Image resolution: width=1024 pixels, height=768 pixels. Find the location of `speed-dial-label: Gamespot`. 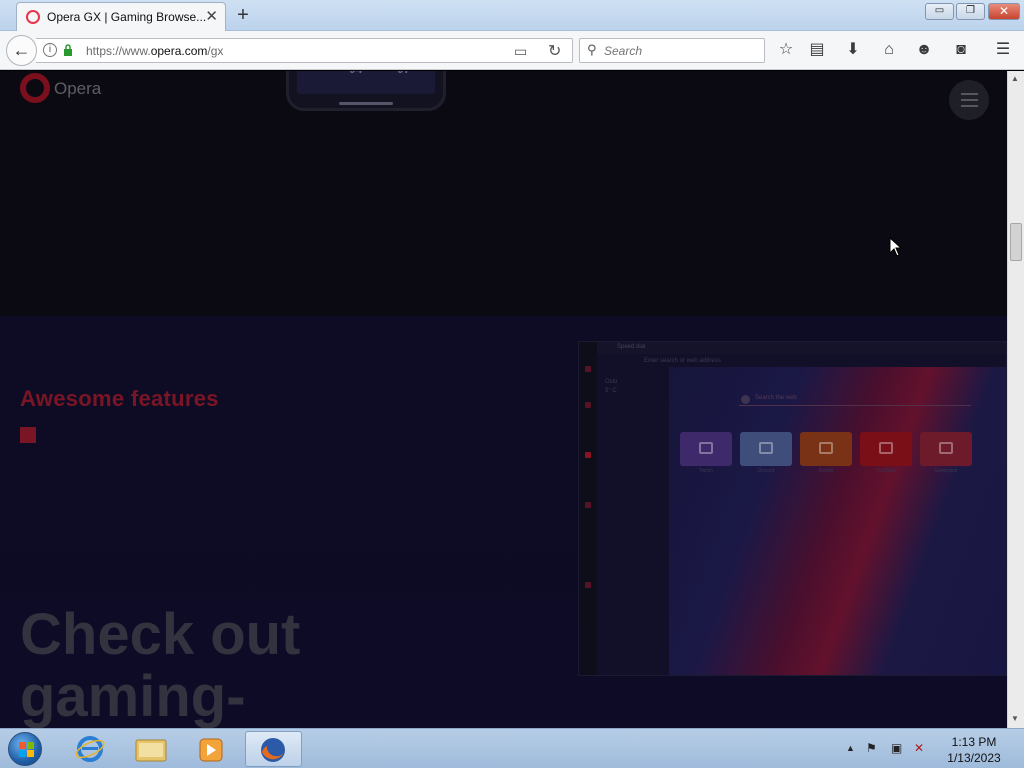

speed-dial-label: Gamespot is located at coordinates (946, 471).